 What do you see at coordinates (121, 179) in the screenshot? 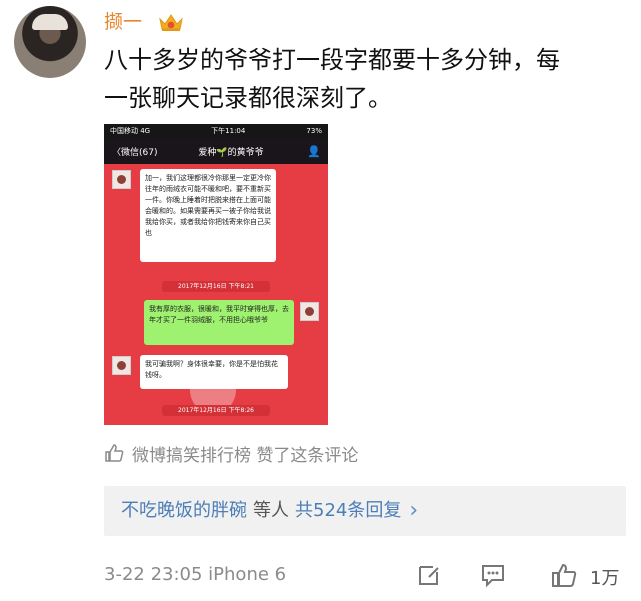
I see `grandpa-avatar` at bounding box center [121, 179].